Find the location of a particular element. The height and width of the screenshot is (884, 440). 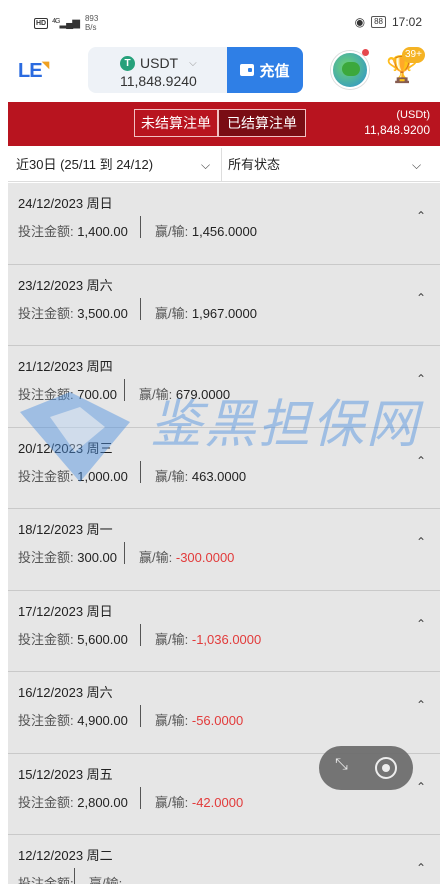

currency-label: USDT is located at coordinates (159, 63).